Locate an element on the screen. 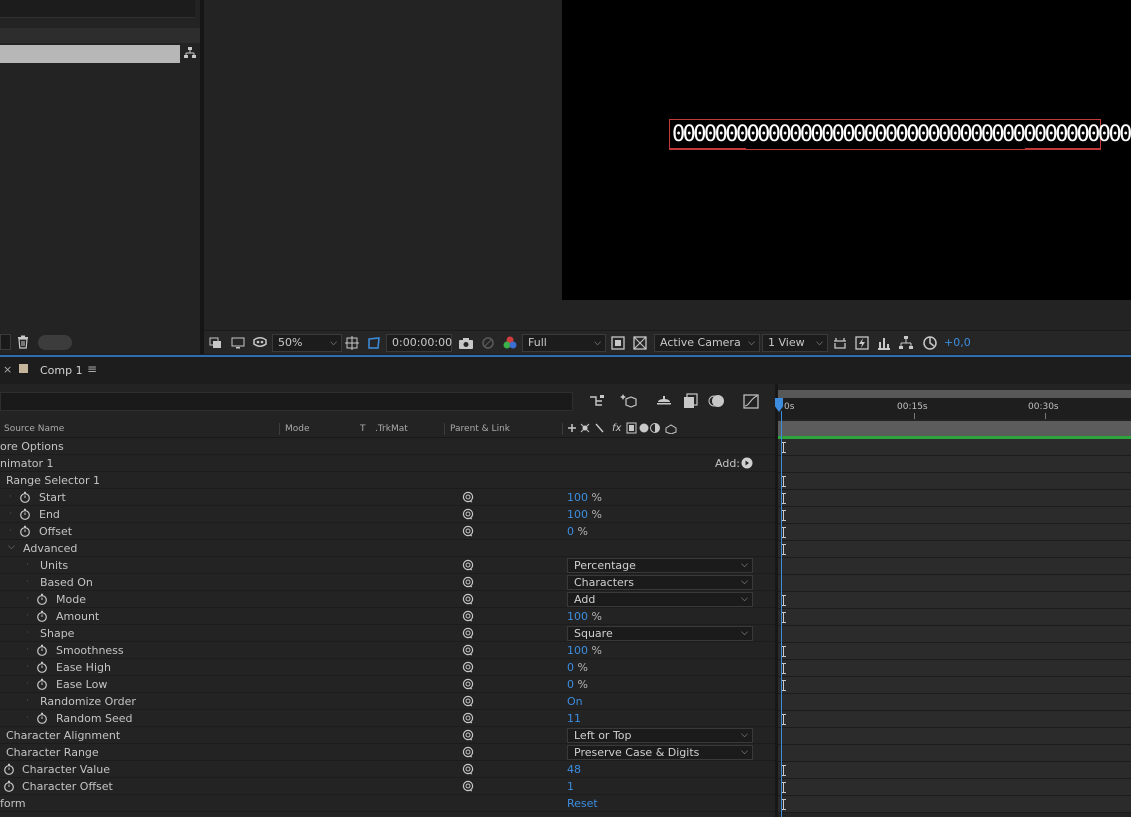 The width and height of the screenshot is (1131, 817). units-dropdown: Percentage ⌵ is located at coordinates (660, 565).